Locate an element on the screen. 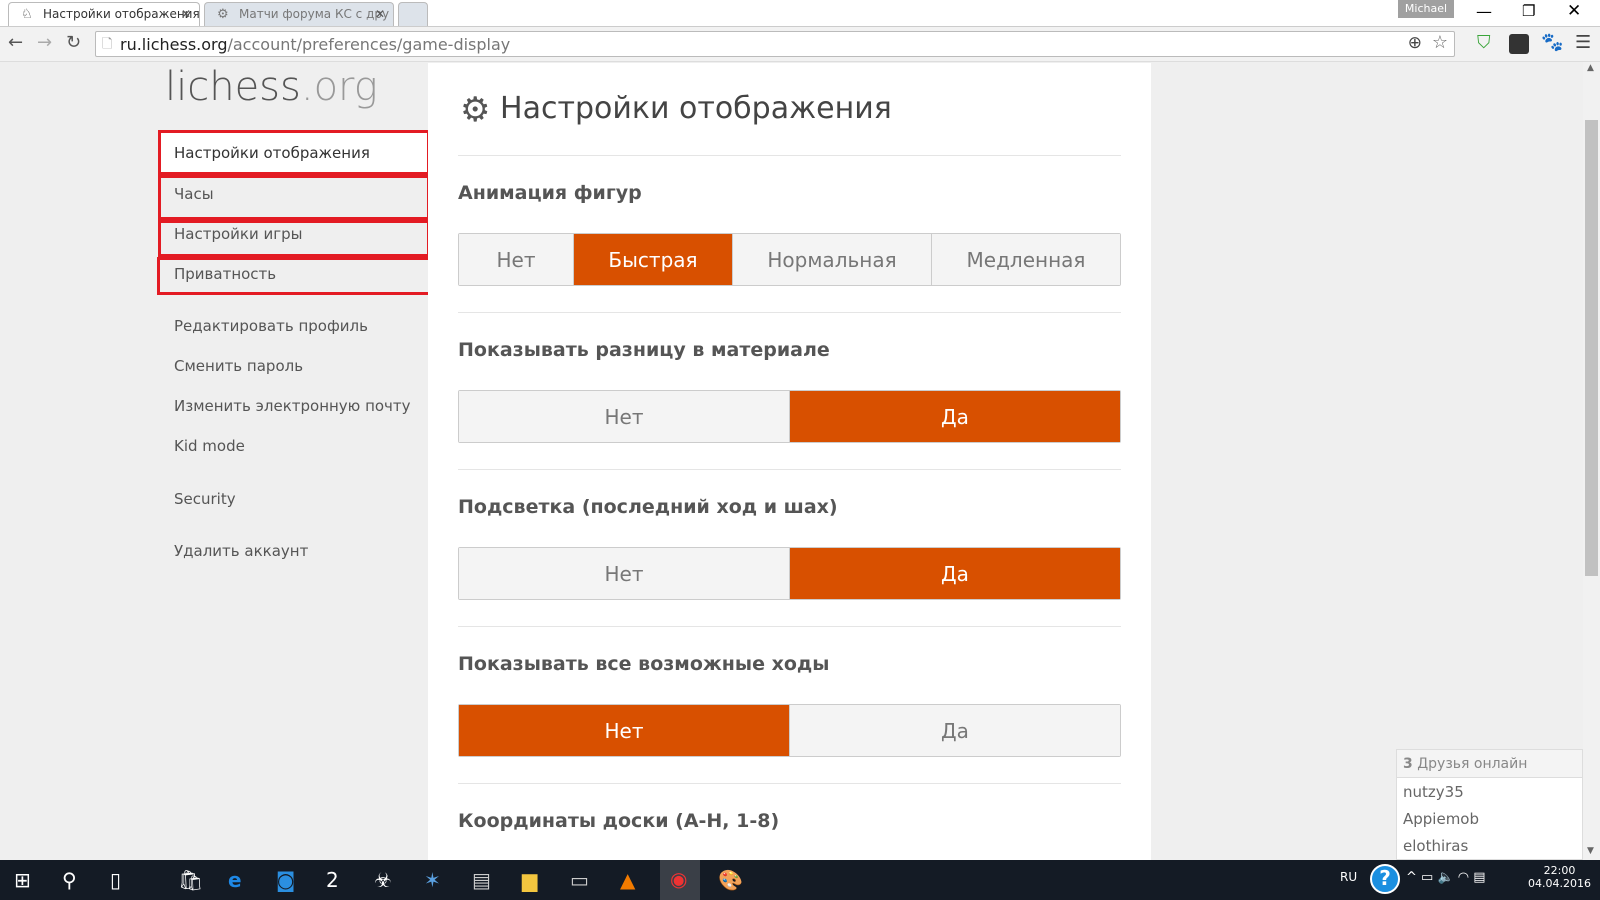 Image resolution: width=1600 pixels, height=900 pixels. animation-choice: Нет Быстрая Нормальная Медленная is located at coordinates (789, 259).